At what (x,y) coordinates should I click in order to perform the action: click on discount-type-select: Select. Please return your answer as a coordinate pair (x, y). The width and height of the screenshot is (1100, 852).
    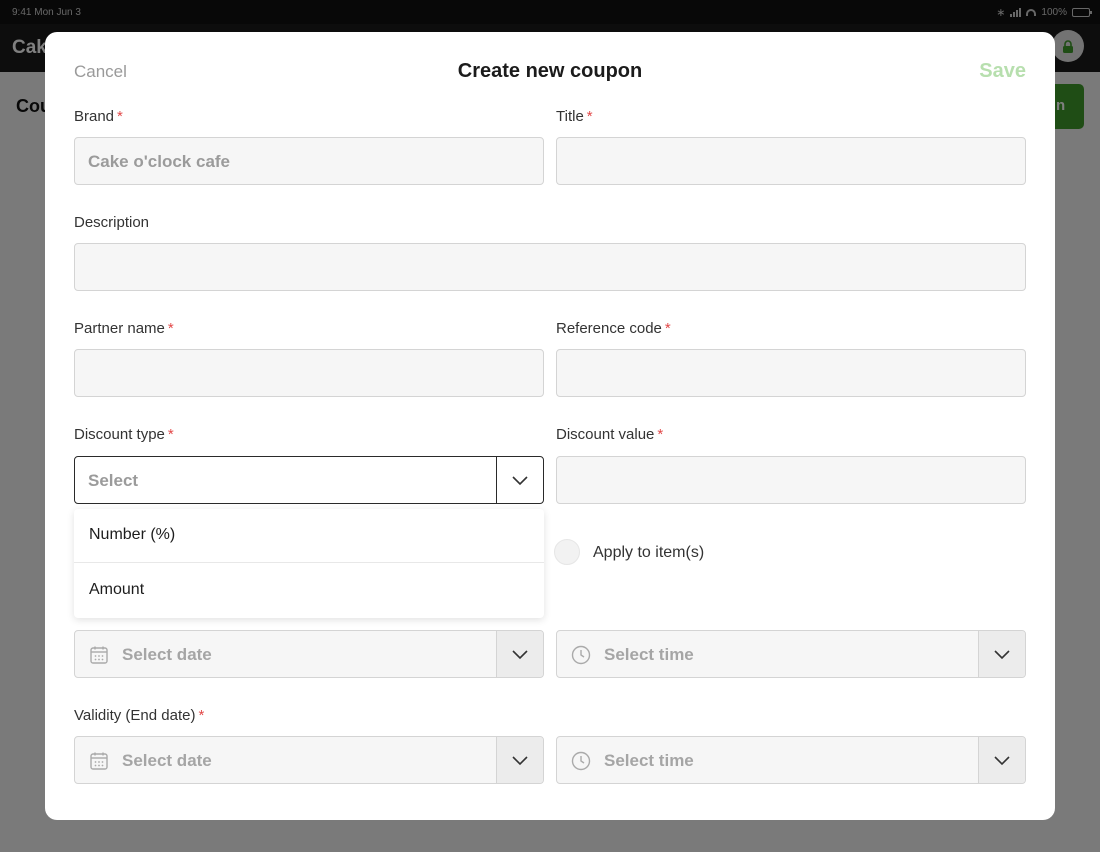
    Looking at the image, I should click on (309, 480).